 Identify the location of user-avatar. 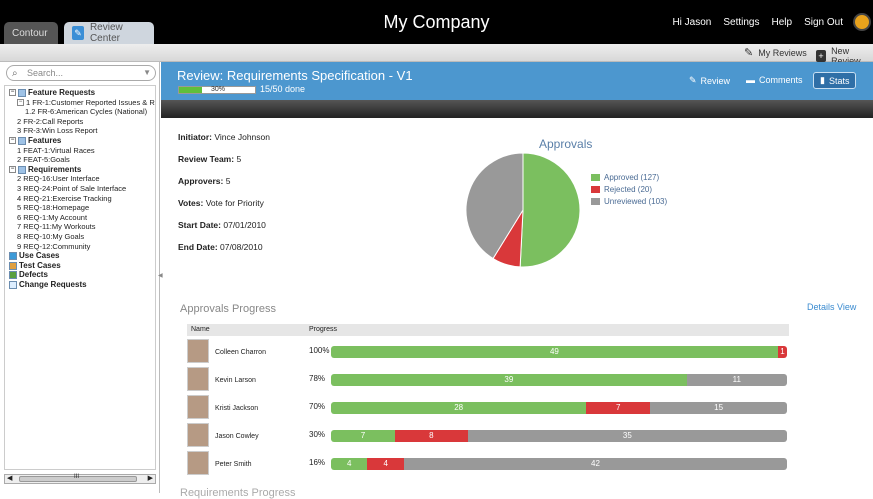
(862, 22).